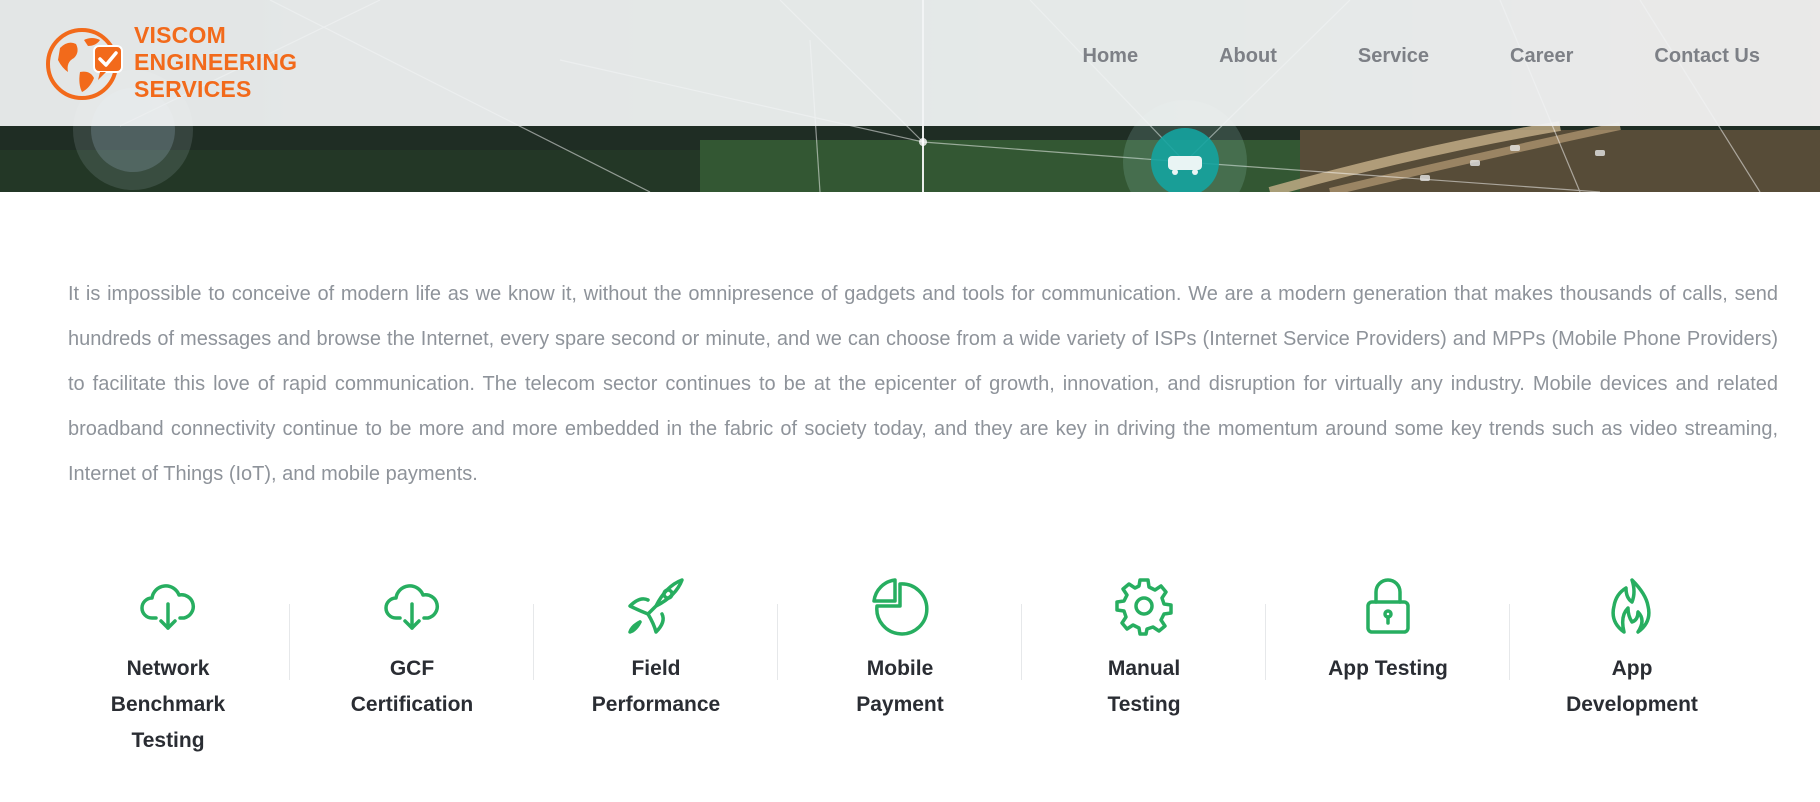 Image resolution: width=1820 pixels, height=802 pixels. I want to click on main-nav: Home About Service Career Contact Us, so click(1421, 56).